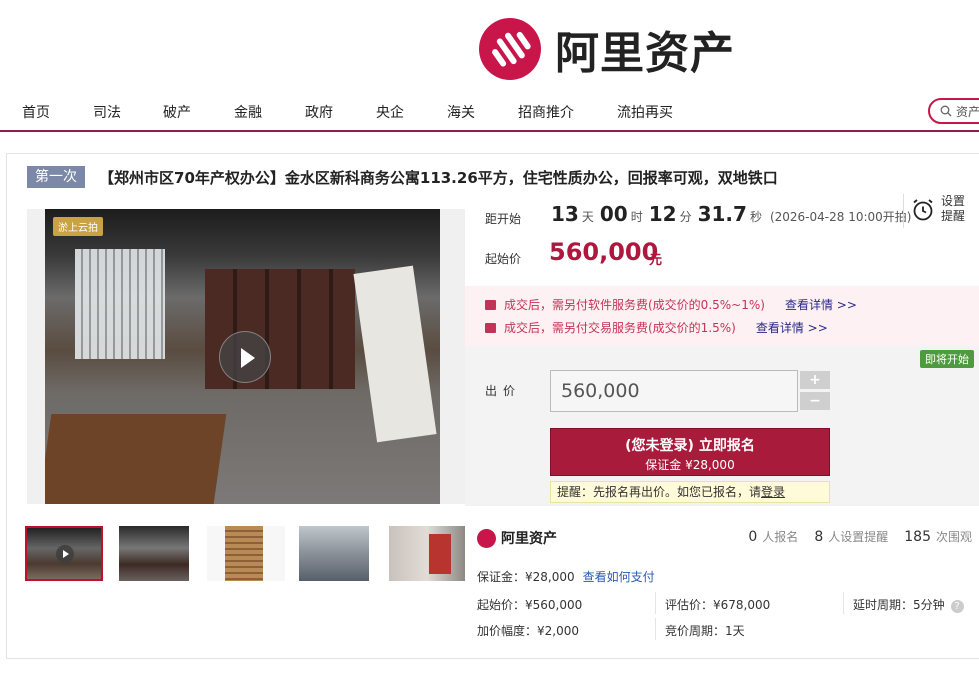  Describe the element at coordinates (604, 252) in the screenshot. I see `start-price: 560,000` at that location.